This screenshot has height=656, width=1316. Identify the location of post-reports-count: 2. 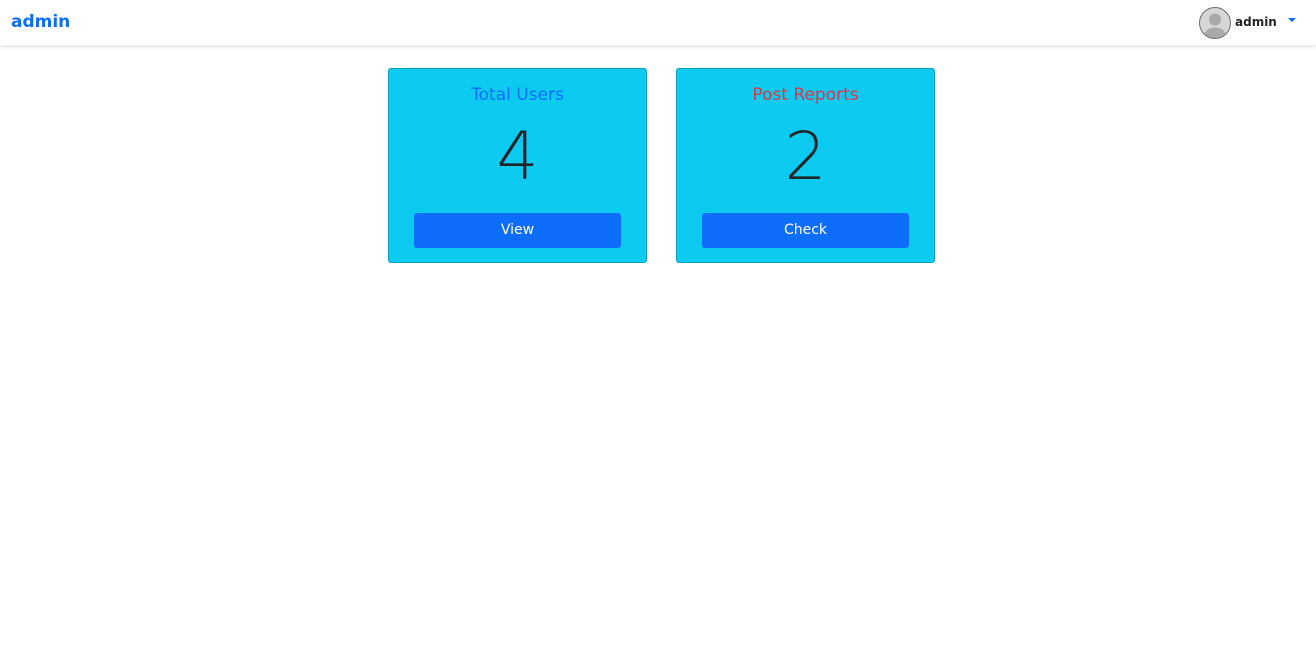
(805, 156).